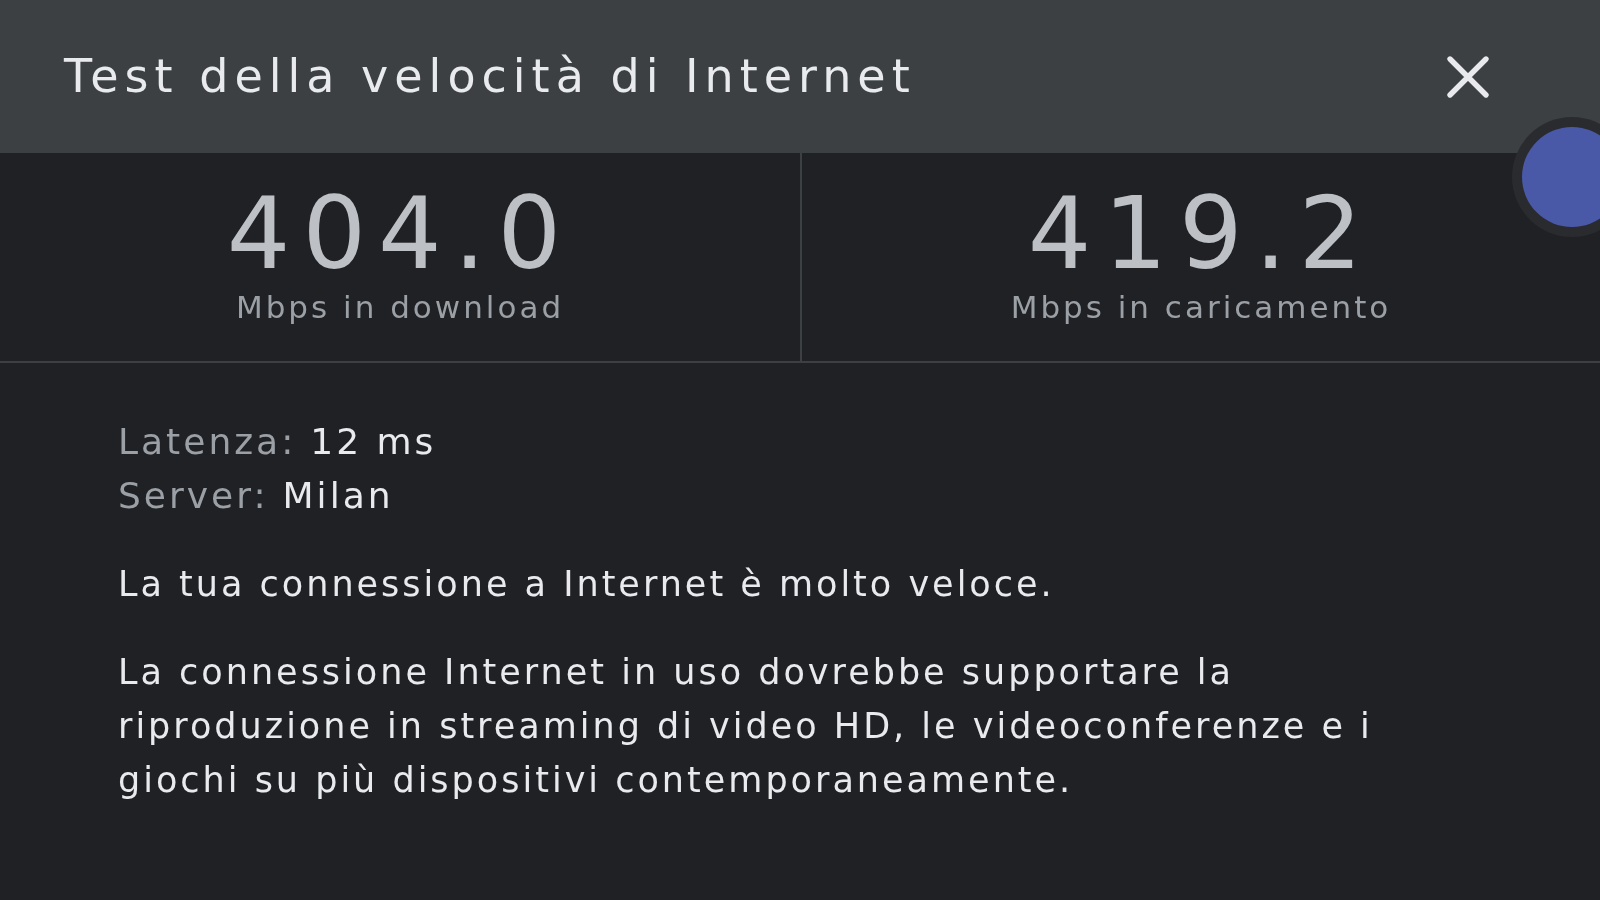  What do you see at coordinates (587, 584) in the screenshot?
I see `summary-text: La tua connessione a Internet è molto veloce.` at bounding box center [587, 584].